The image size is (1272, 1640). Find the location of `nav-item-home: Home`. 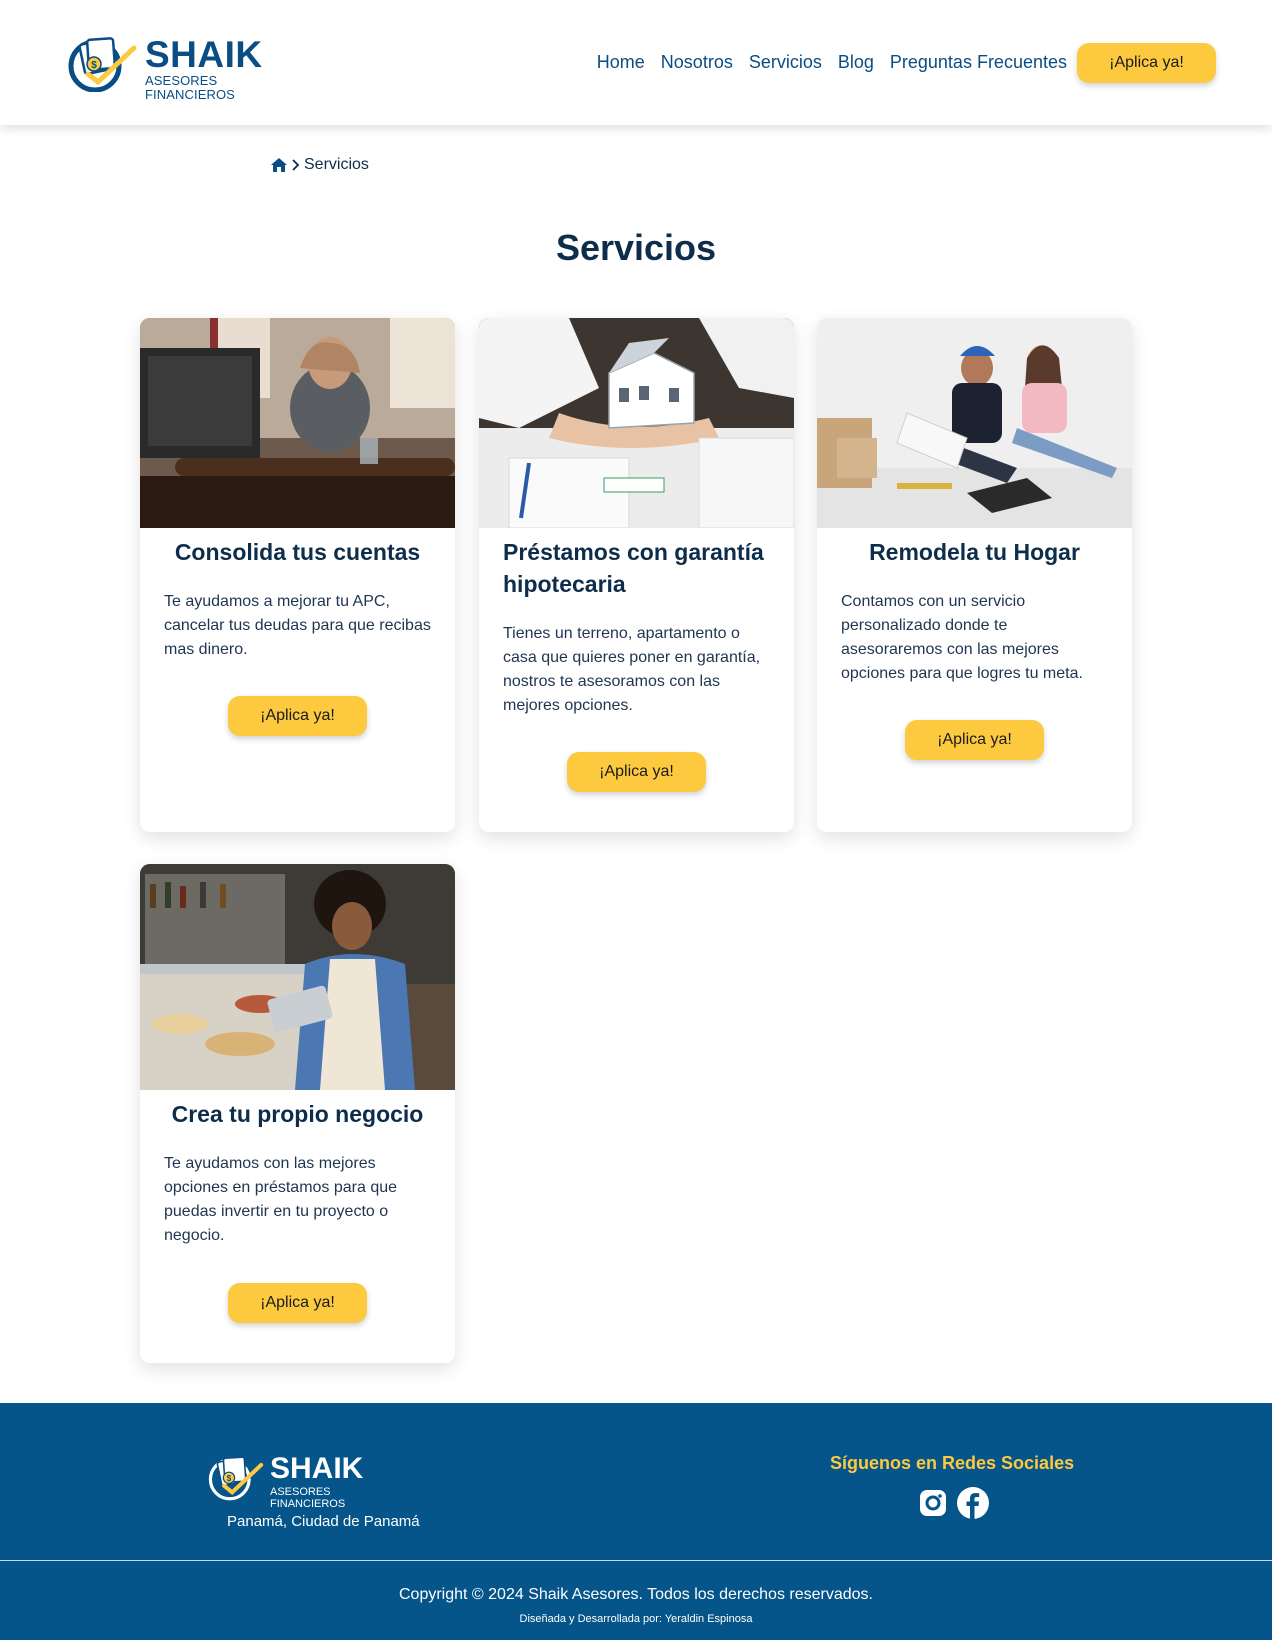

nav-item-home: Home is located at coordinates (621, 62).